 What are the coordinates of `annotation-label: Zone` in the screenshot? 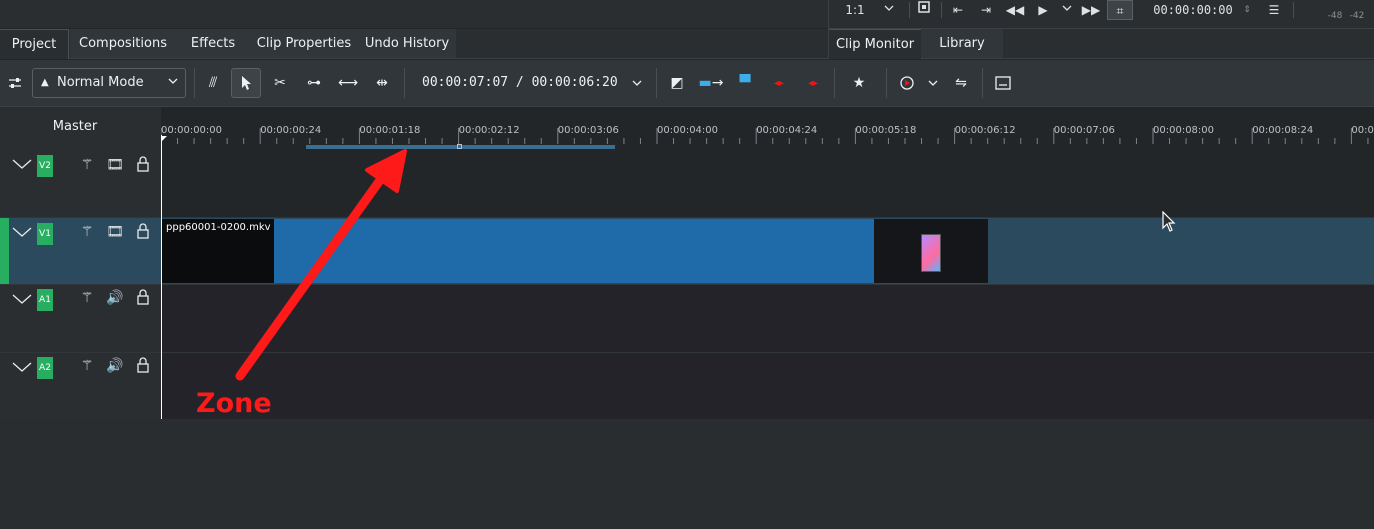 It's located at (234, 403).